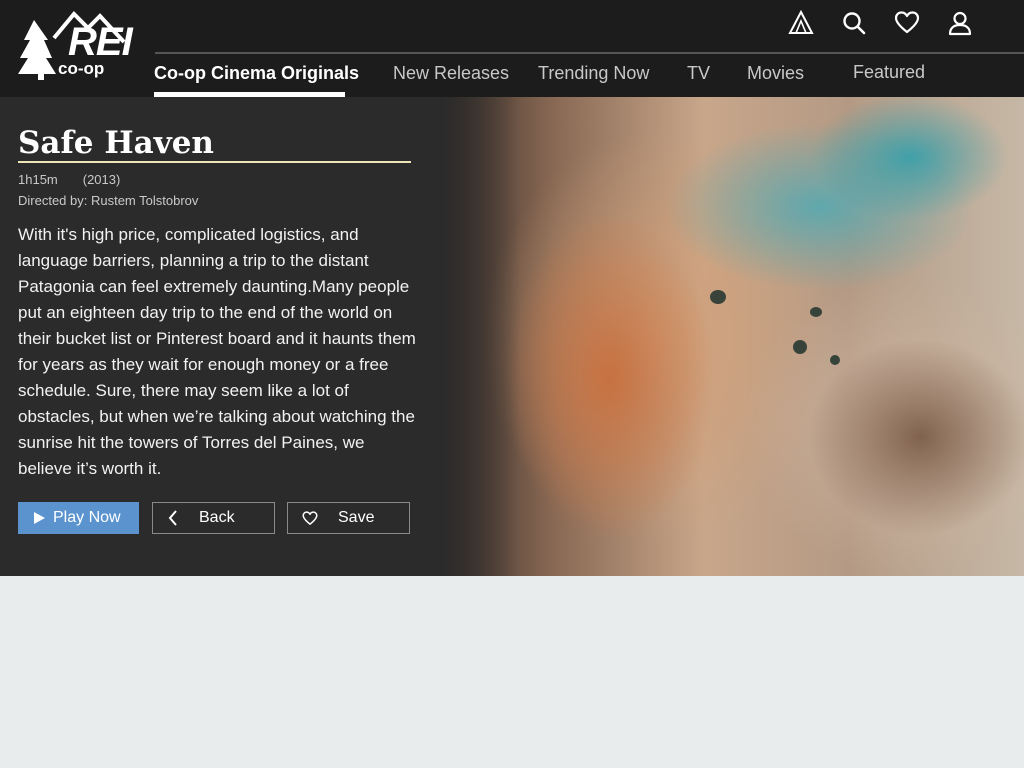  I want to click on rei-coop-logo: REI co-op, so click(74, 45).